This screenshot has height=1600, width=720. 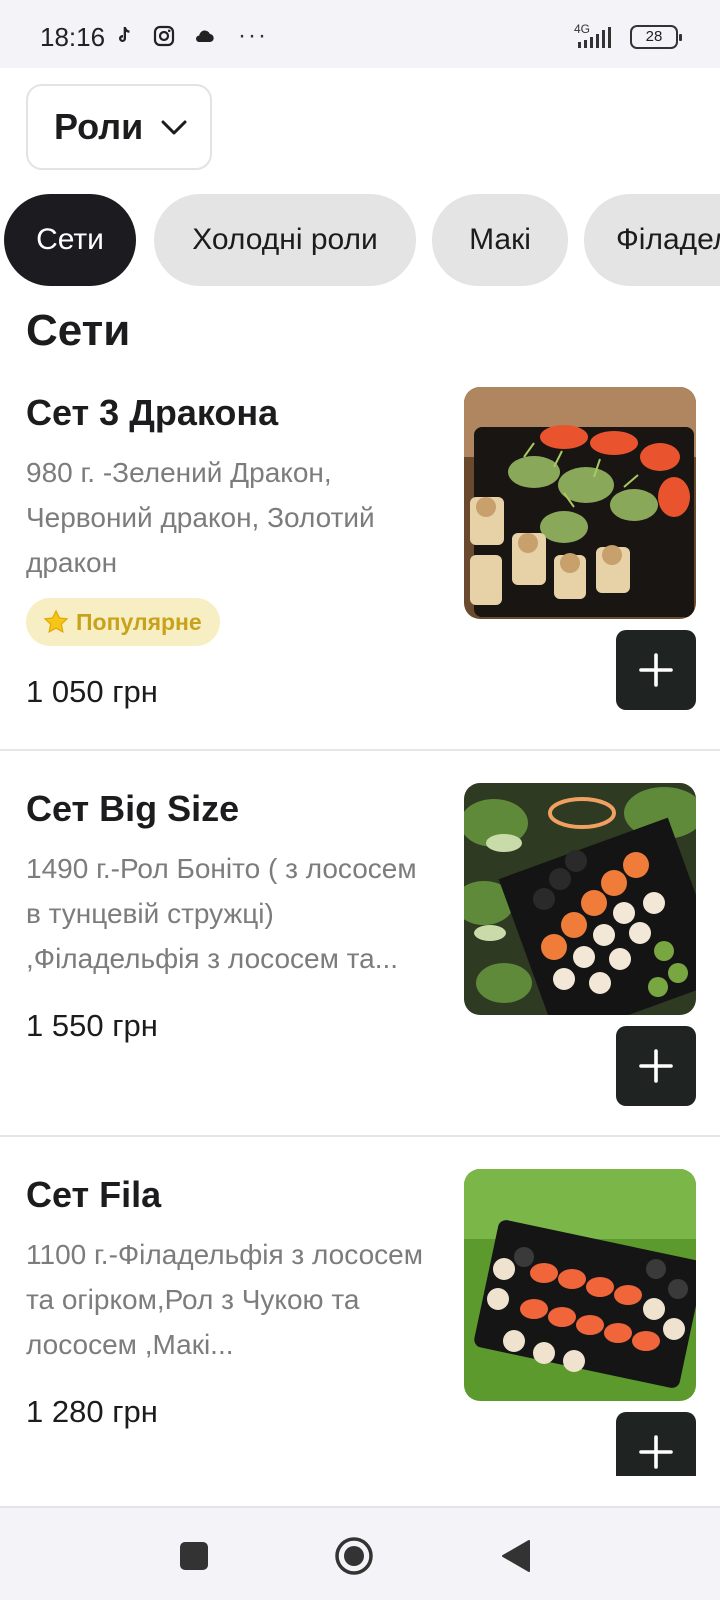 I want to click on back-triangle-icon, so click(x=516, y=1556).